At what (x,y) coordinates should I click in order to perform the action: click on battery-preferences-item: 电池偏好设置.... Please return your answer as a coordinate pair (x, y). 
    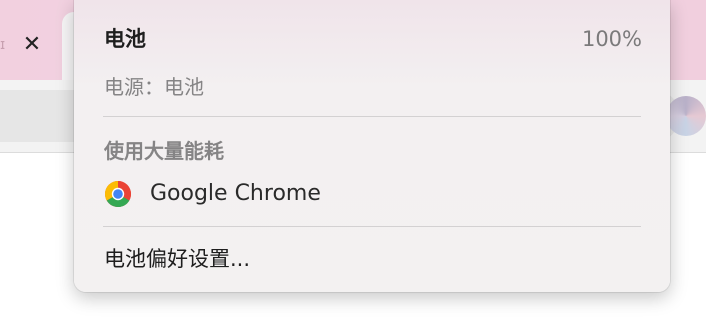
    Looking at the image, I should click on (177, 259).